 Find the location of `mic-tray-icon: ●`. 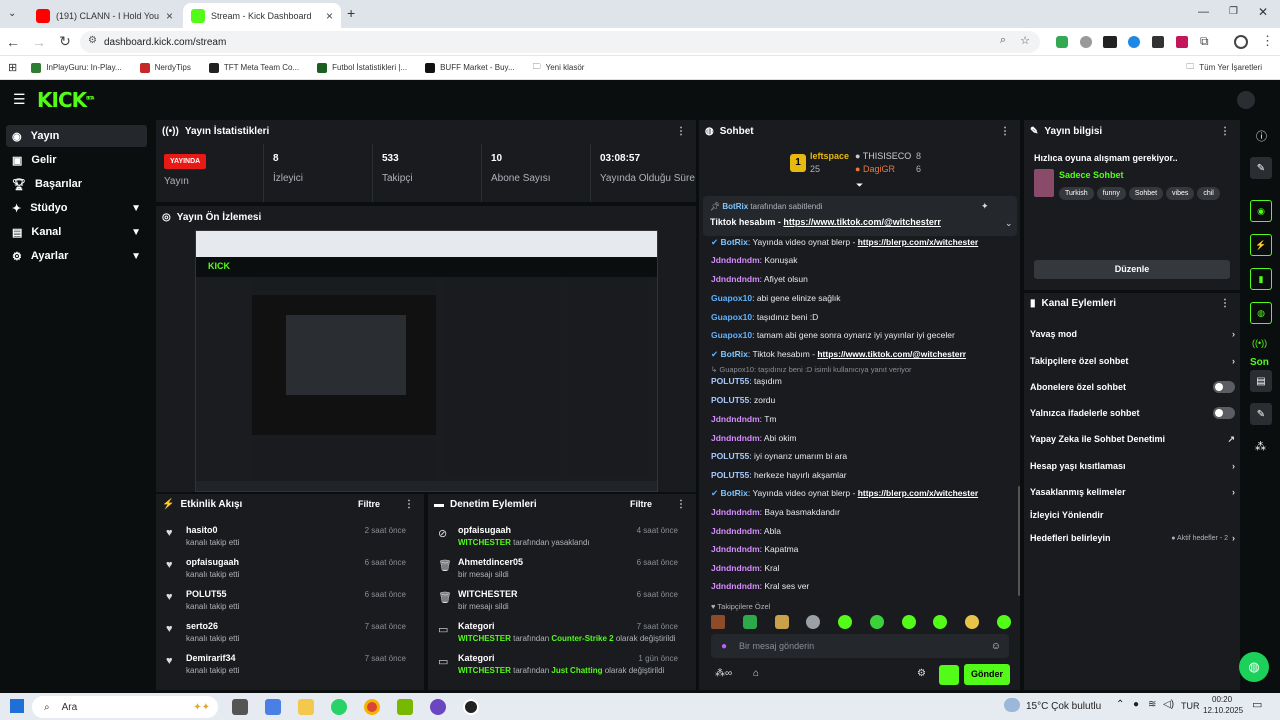

mic-tray-icon: ● is located at coordinates (1136, 704).